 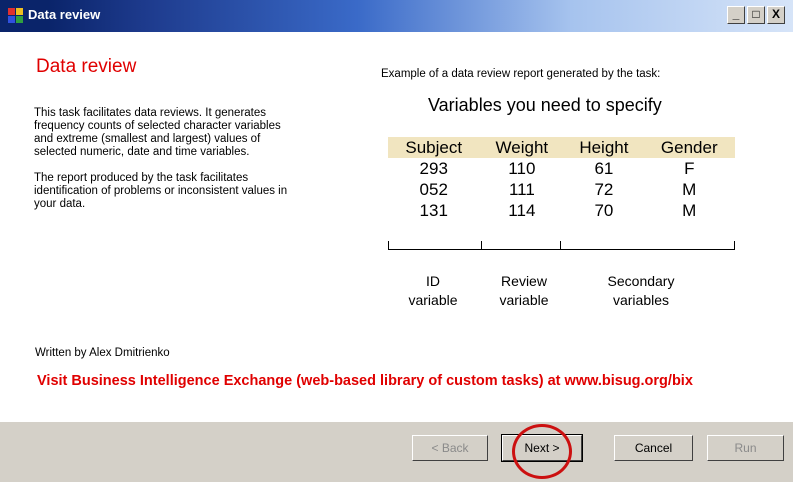 I want to click on window-title: Data review, so click(x=64, y=14).